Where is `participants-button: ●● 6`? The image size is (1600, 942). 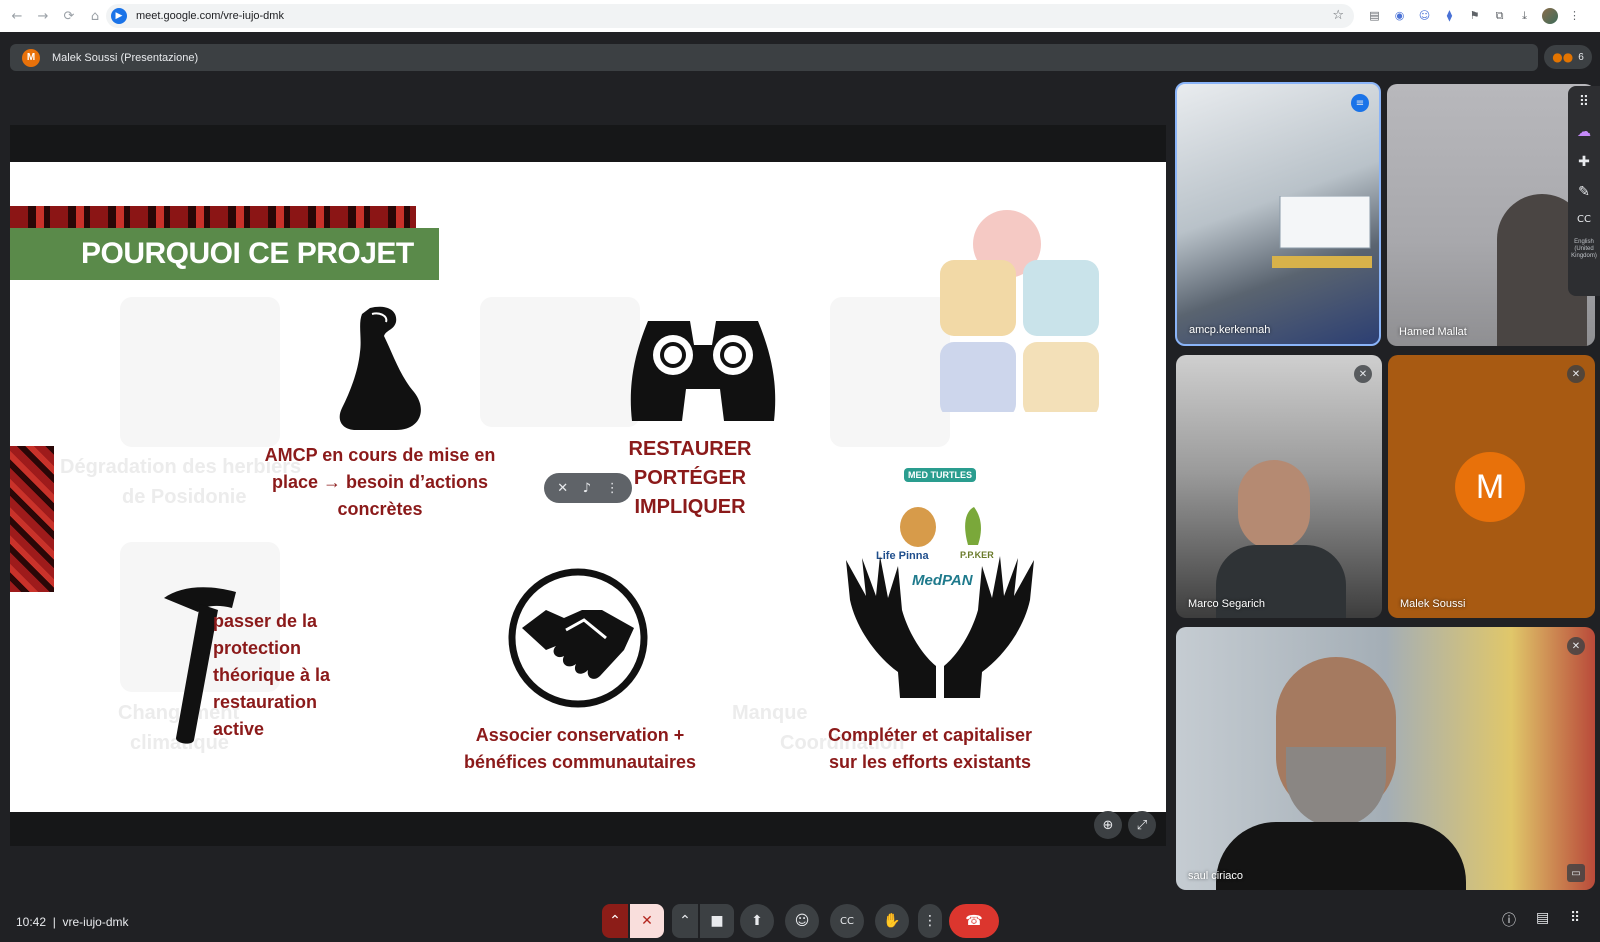
participants-button: ●● 6 is located at coordinates (1568, 57).